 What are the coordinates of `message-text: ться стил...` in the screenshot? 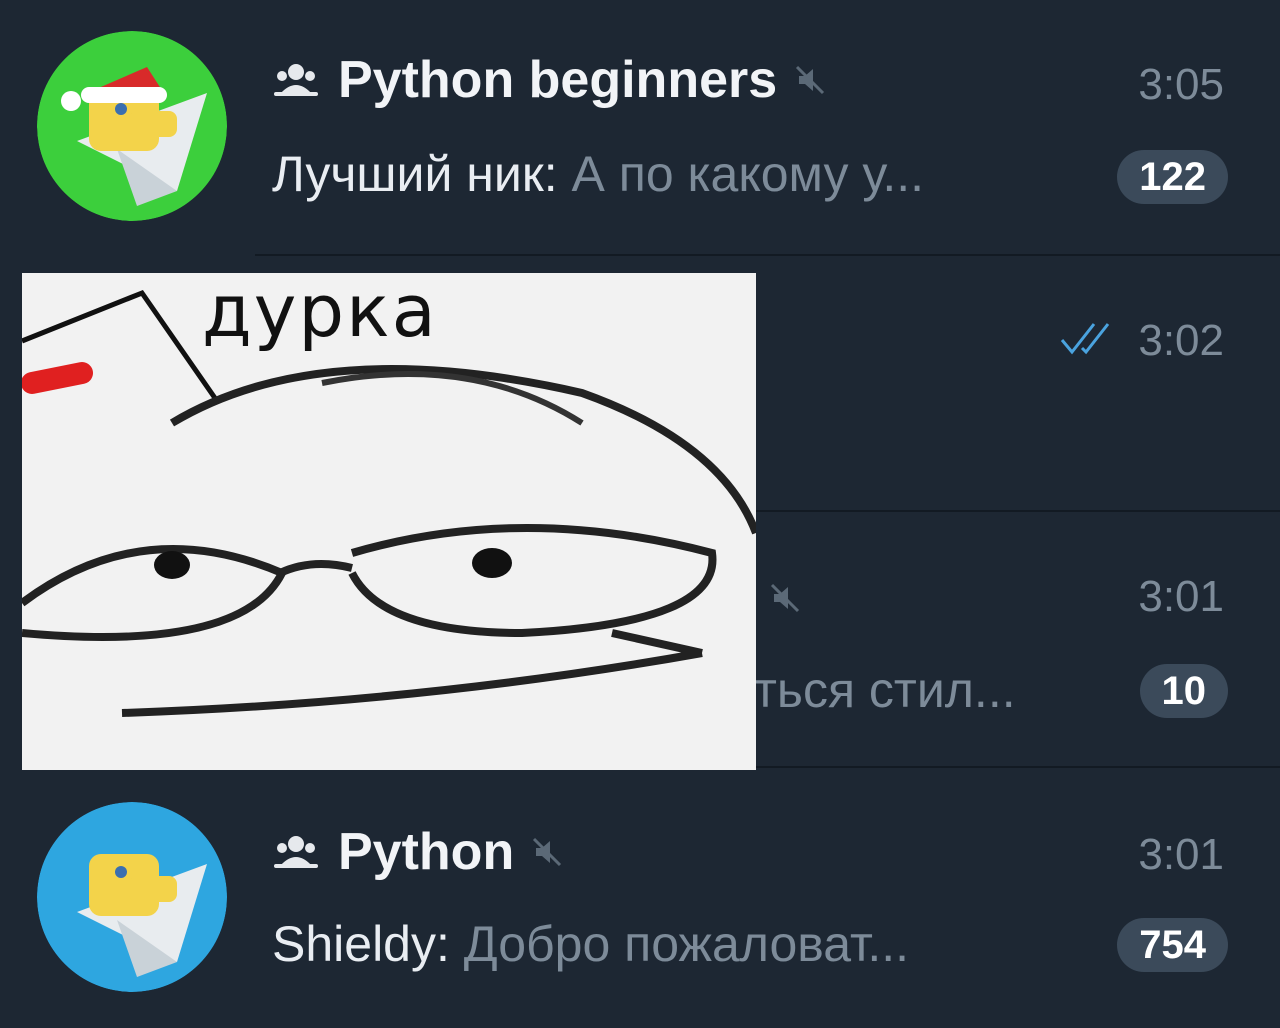 It's located at (885, 690).